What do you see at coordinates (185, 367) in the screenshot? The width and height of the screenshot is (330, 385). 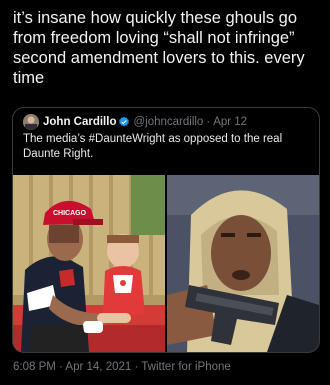 I see `tweet-source: Twitter for iPhone` at bounding box center [185, 367].